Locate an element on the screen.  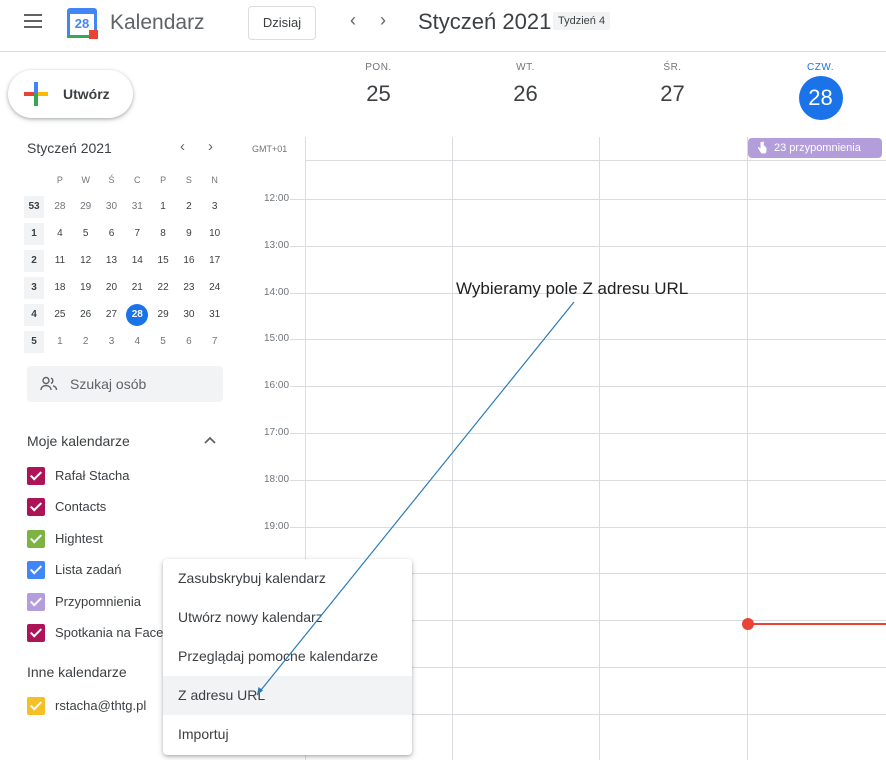
week-number: 53 is located at coordinates (34, 206).